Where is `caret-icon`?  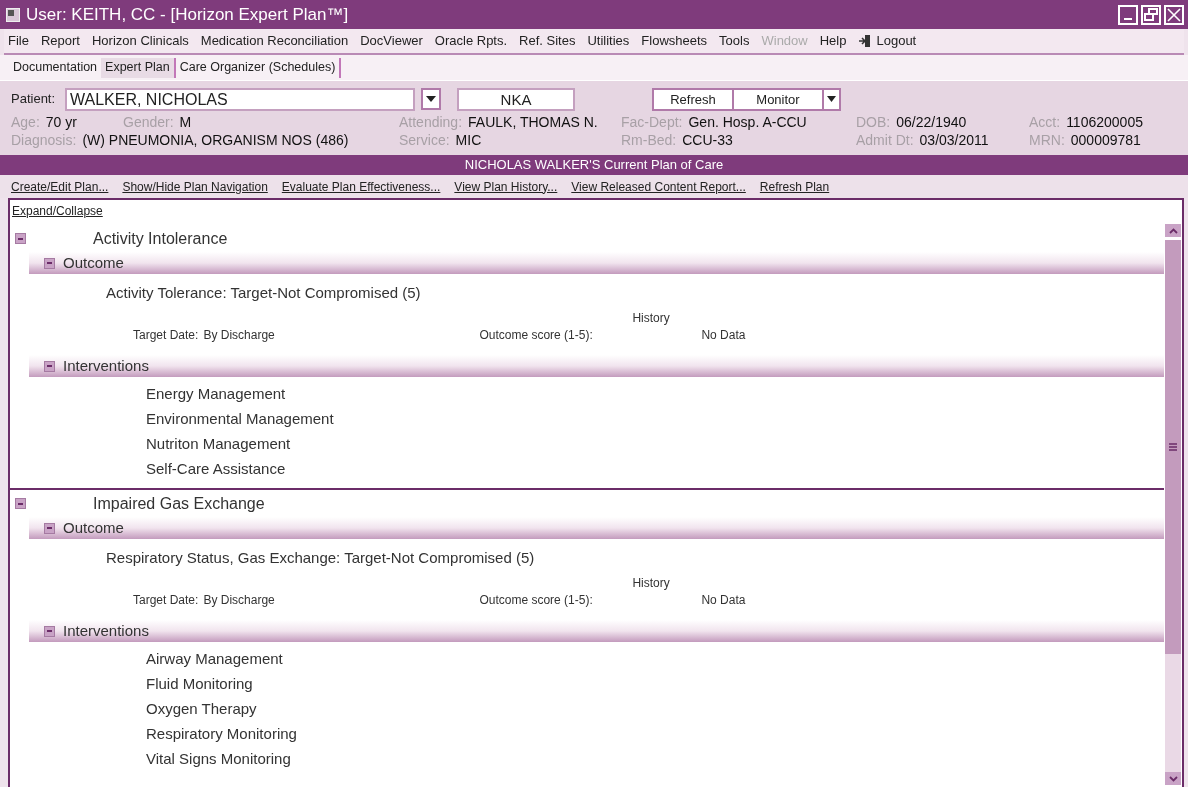 caret-icon is located at coordinates (831, 99).